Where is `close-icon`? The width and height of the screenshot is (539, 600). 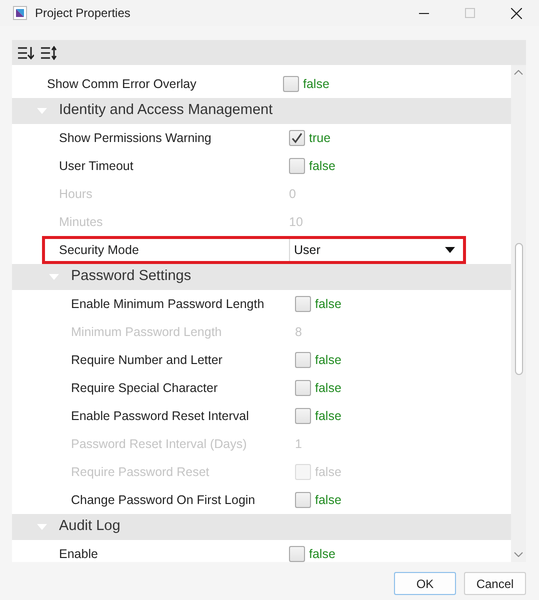 close-icon is located at coordinates (516, 13).